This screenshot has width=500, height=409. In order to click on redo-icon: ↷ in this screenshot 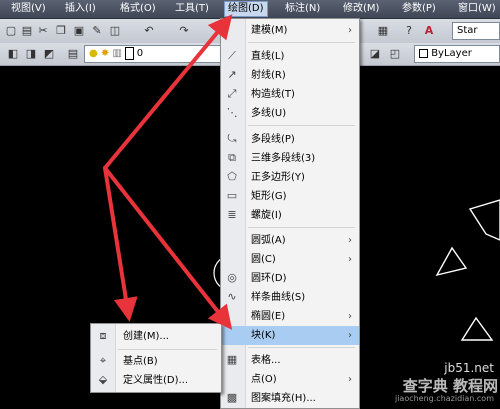, I will do `click(184, 31)`.